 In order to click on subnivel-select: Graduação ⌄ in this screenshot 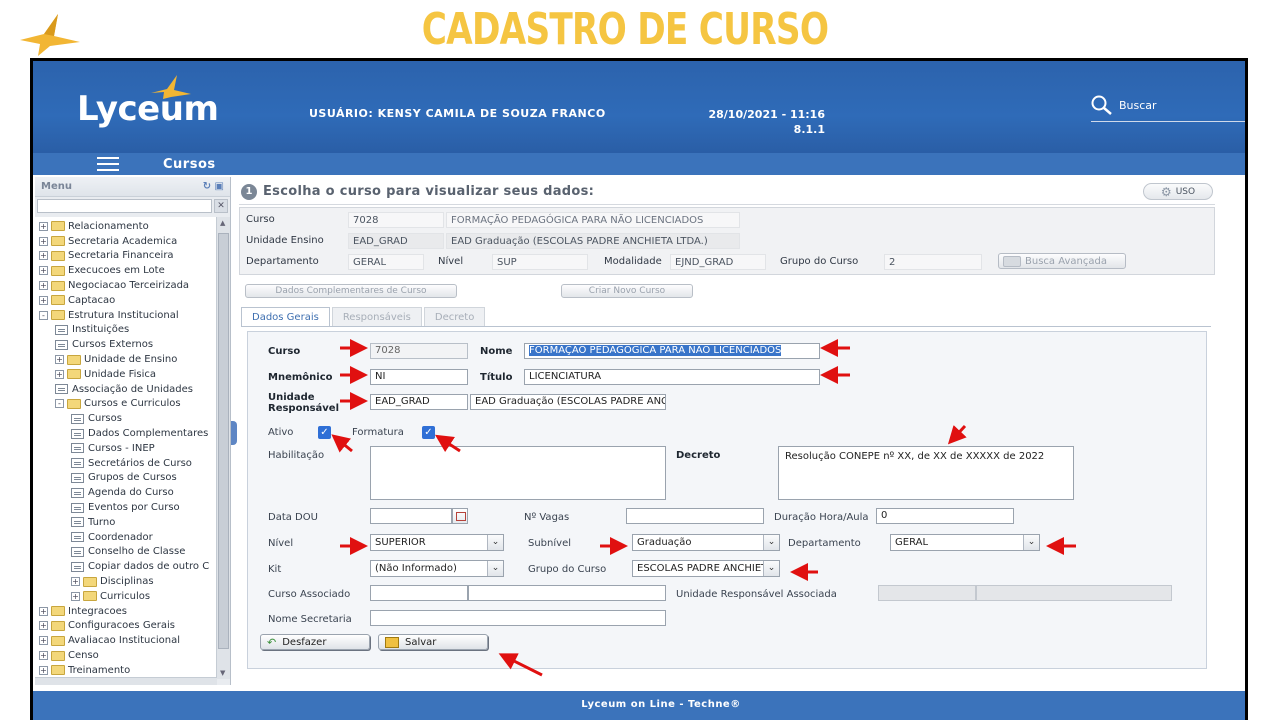, I will do `click(706, 542)`.